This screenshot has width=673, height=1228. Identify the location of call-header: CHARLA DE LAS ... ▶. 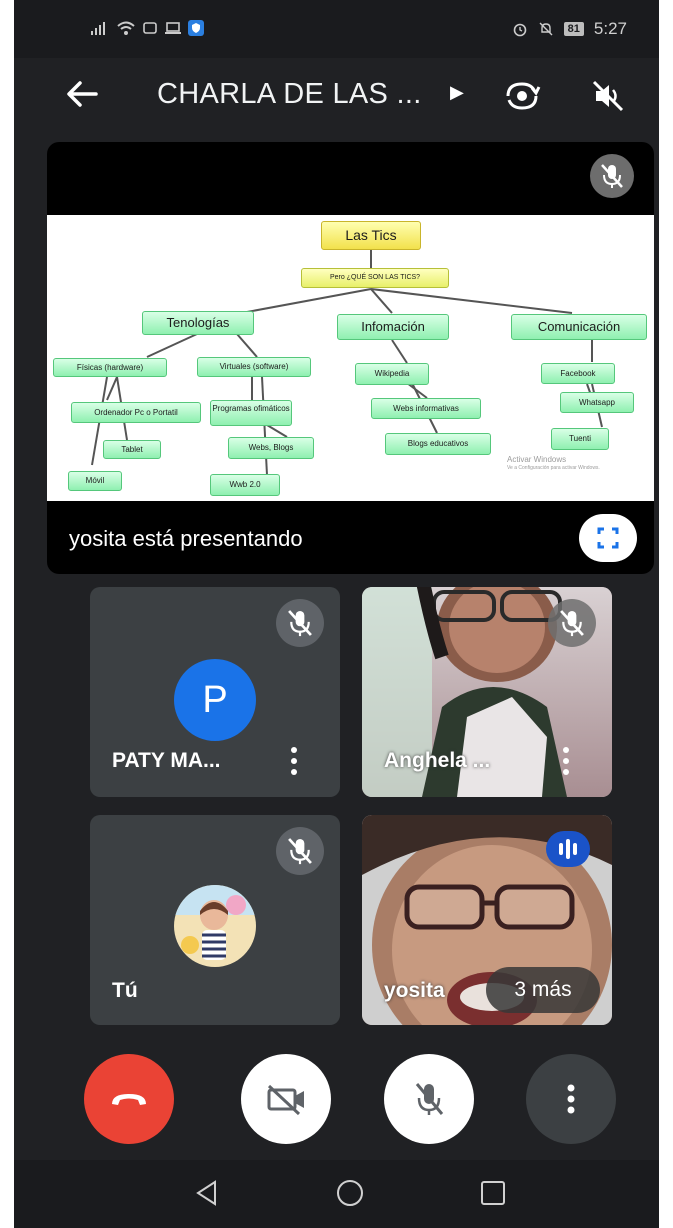
(336, 98).